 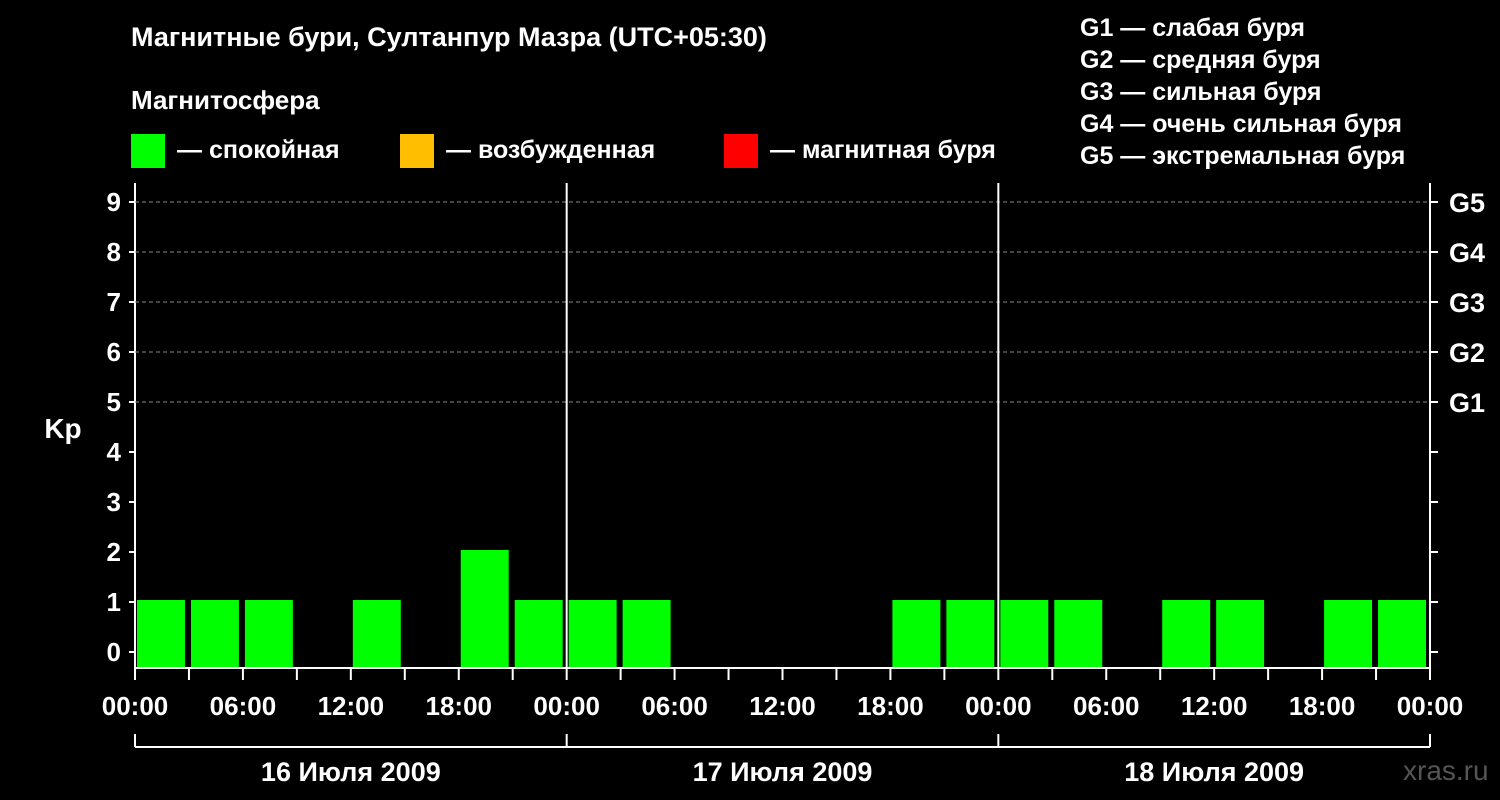 I want to click on y-tick-label: 4, so click(x=114, y=452).